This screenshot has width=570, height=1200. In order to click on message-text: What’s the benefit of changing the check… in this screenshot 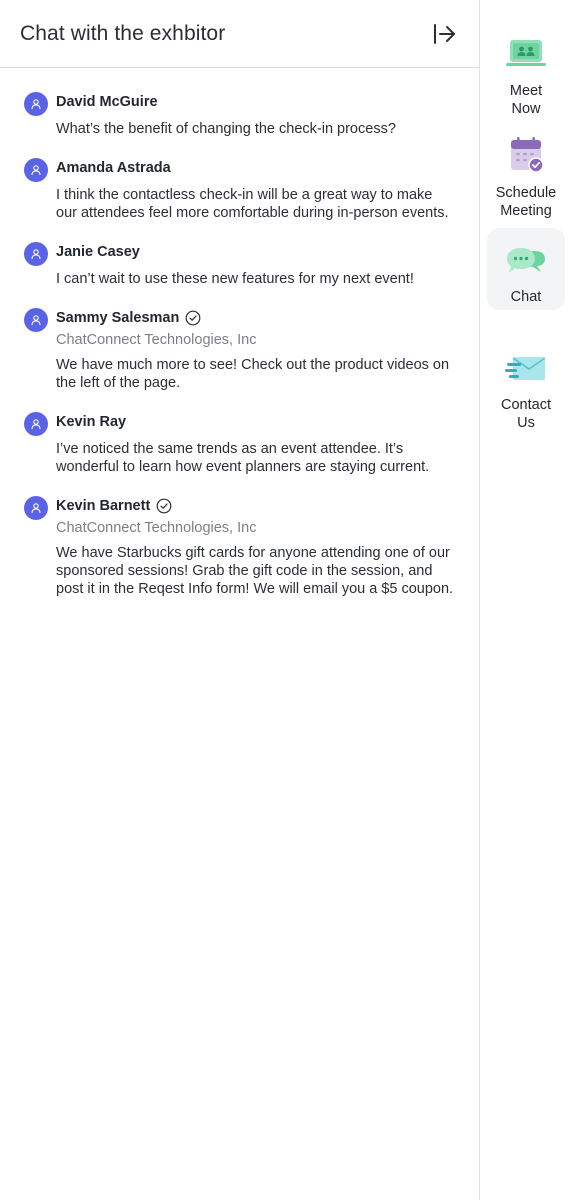, I will do `click(226, 129)`.